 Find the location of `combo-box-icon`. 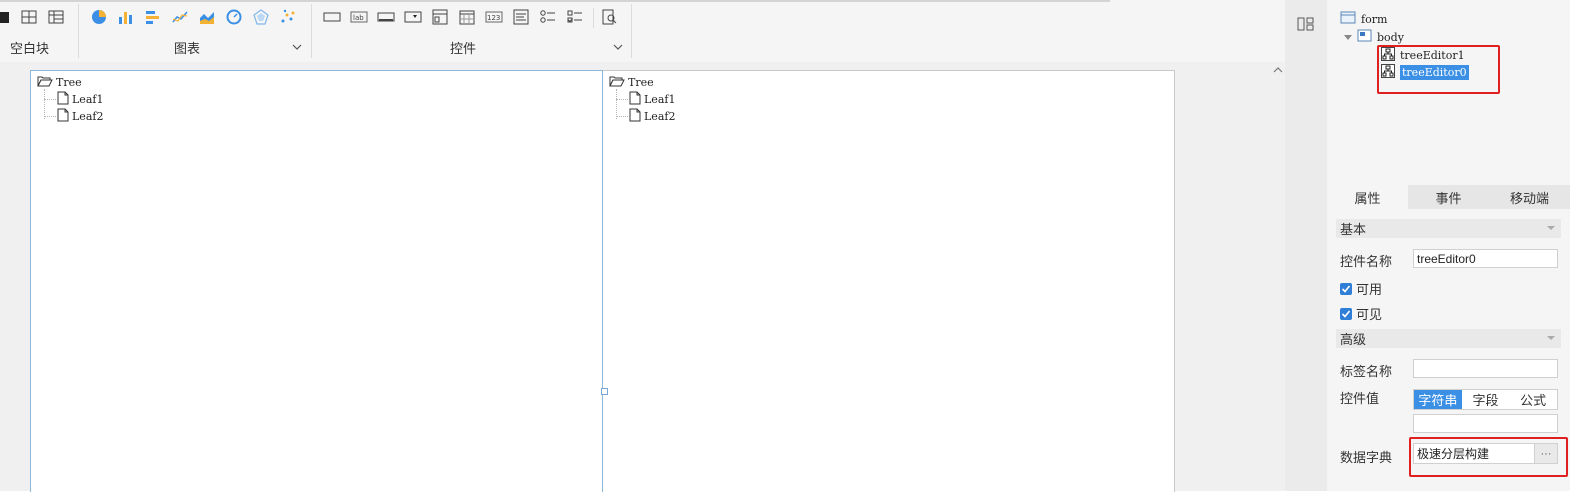

combo-box-icon is located at coordinates (413, 17).